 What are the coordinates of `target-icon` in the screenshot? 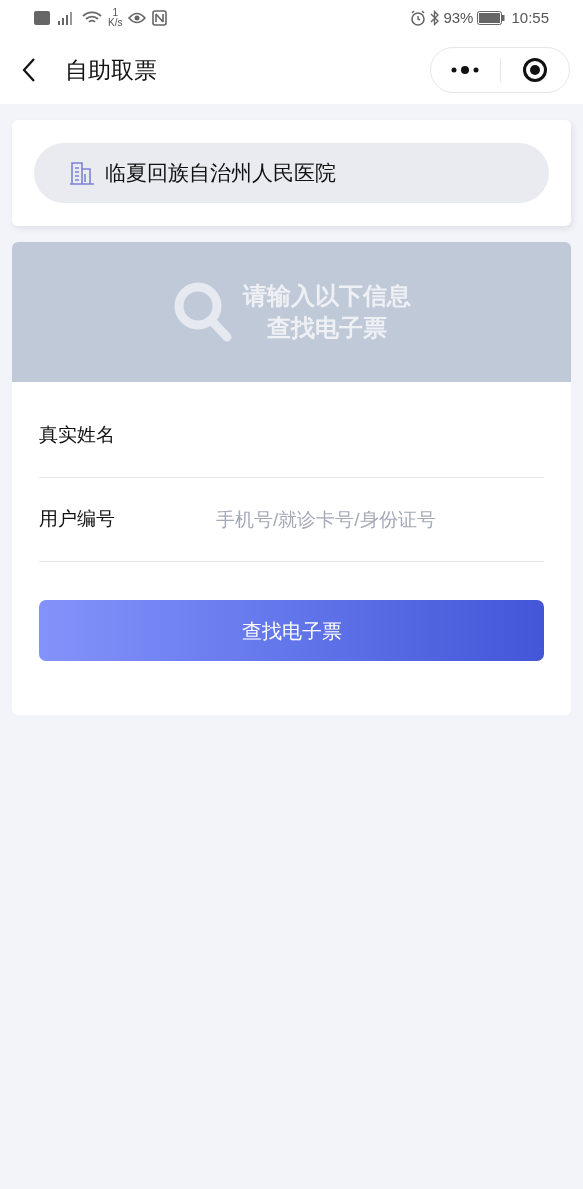 It's located at (534, 70).